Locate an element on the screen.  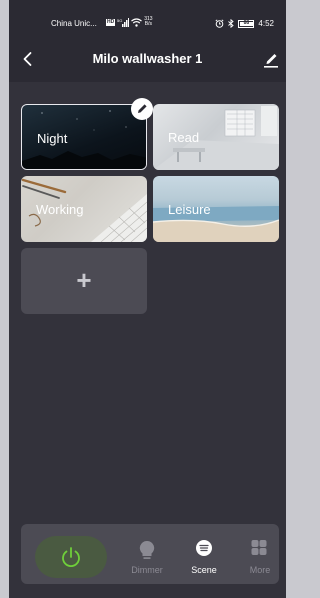
back-icon is located at coordinates (28, 59).